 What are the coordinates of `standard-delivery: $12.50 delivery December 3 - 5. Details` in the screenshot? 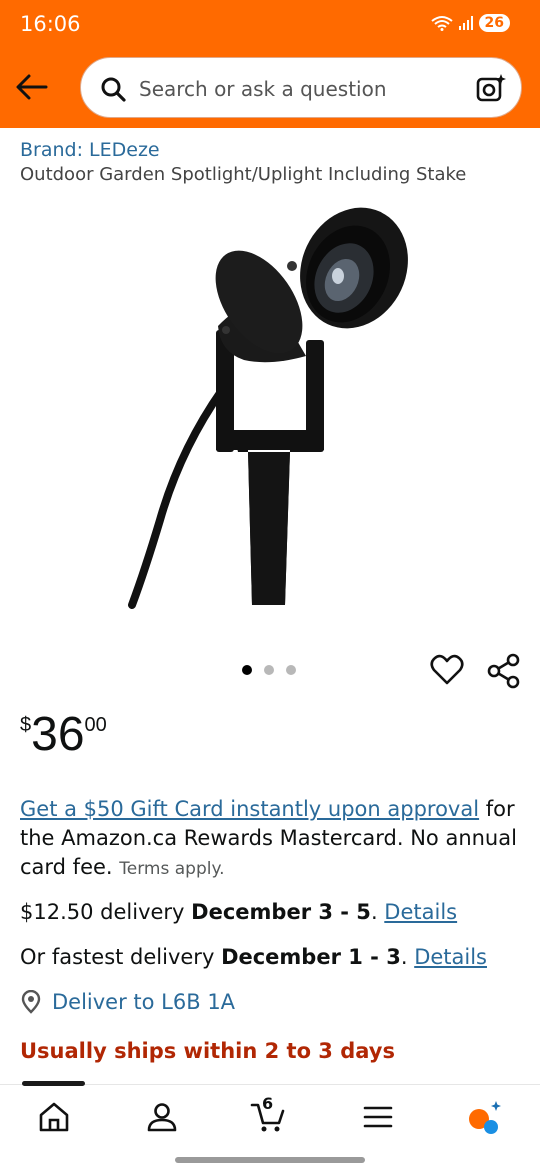 It's located at (238, 912).